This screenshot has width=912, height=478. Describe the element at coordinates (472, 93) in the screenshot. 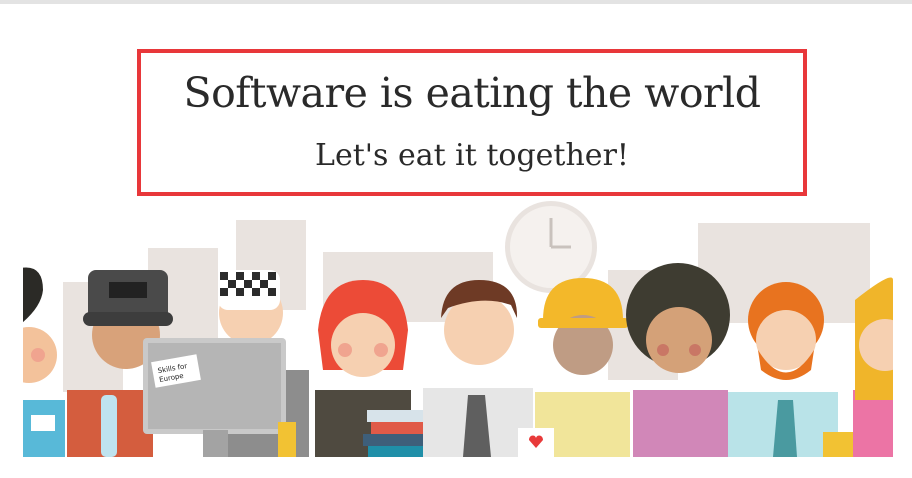

I see `hero-title: Software is eating the world` at that location.